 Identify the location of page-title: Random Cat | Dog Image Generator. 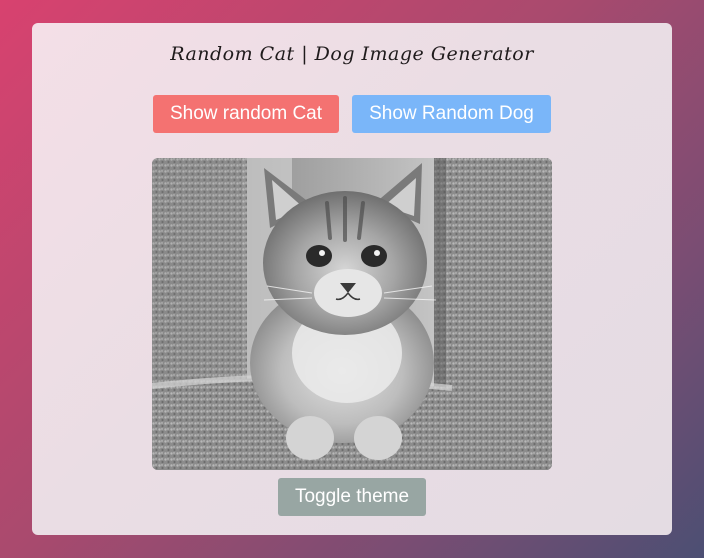
(352, 54).